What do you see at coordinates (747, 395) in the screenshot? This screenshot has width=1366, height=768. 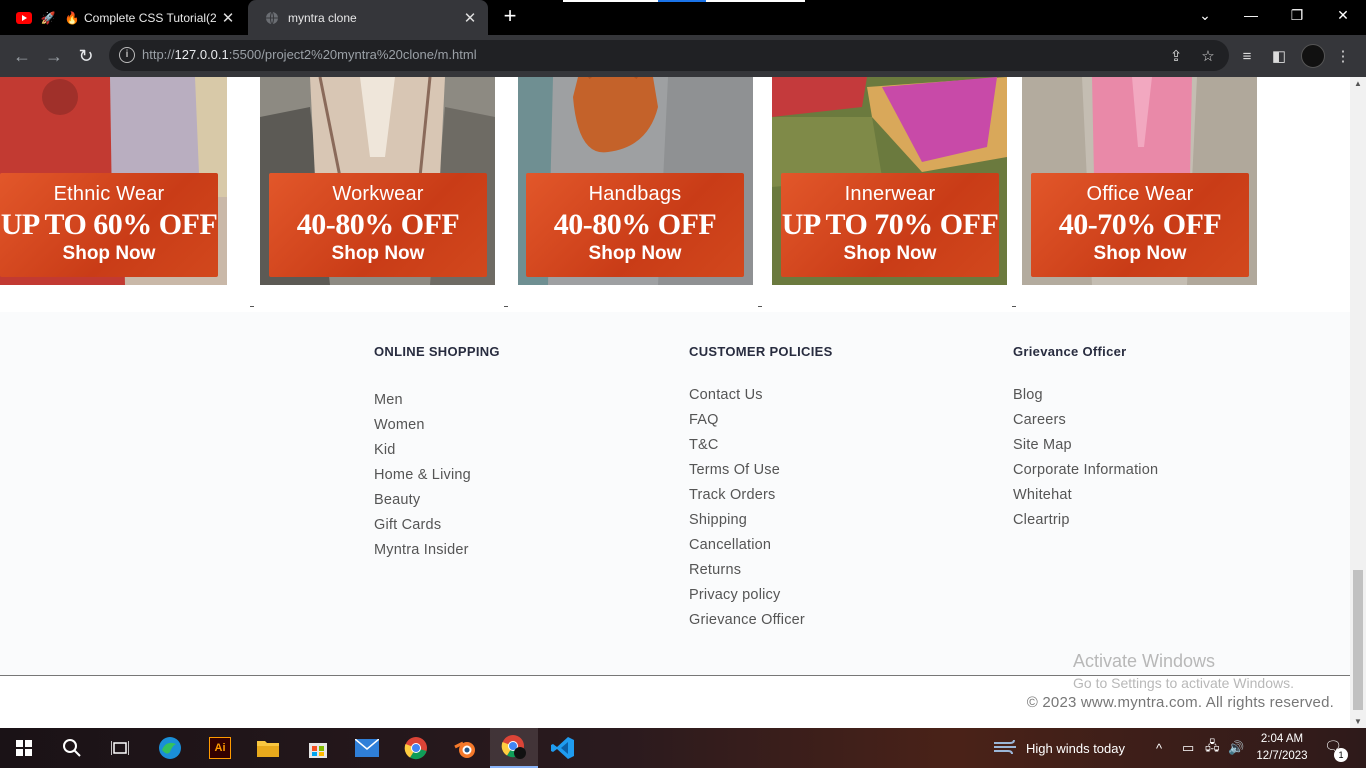 I see `footer-link: Contact Us` at bounding box center [747, 395].